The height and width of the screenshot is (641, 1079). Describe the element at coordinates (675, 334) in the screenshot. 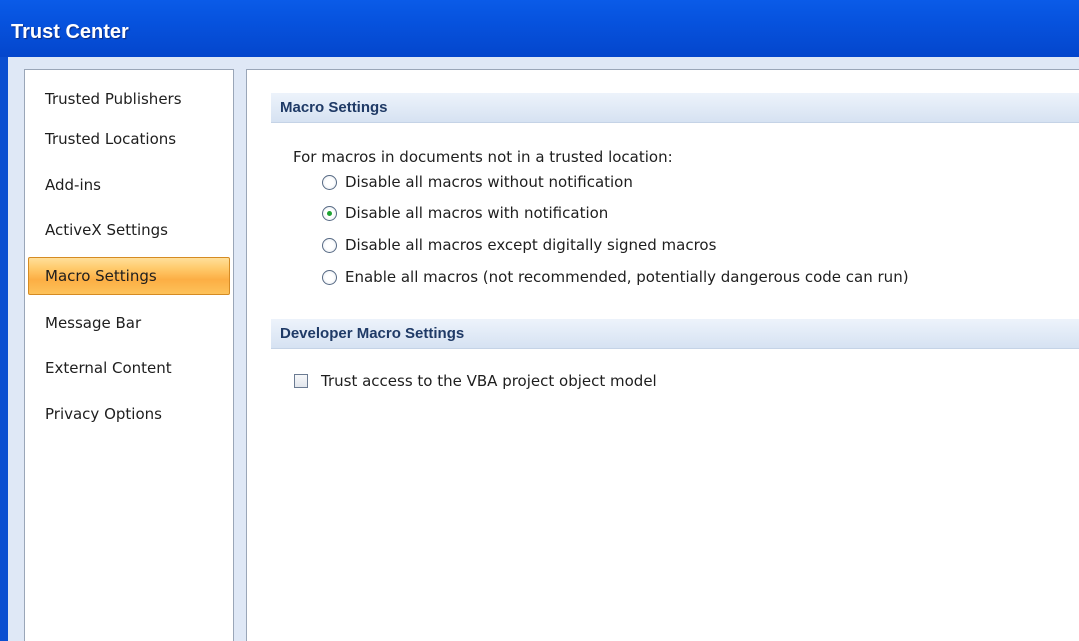

I see `developer-macro-settings-header: Developer Macro Settings` at that location.